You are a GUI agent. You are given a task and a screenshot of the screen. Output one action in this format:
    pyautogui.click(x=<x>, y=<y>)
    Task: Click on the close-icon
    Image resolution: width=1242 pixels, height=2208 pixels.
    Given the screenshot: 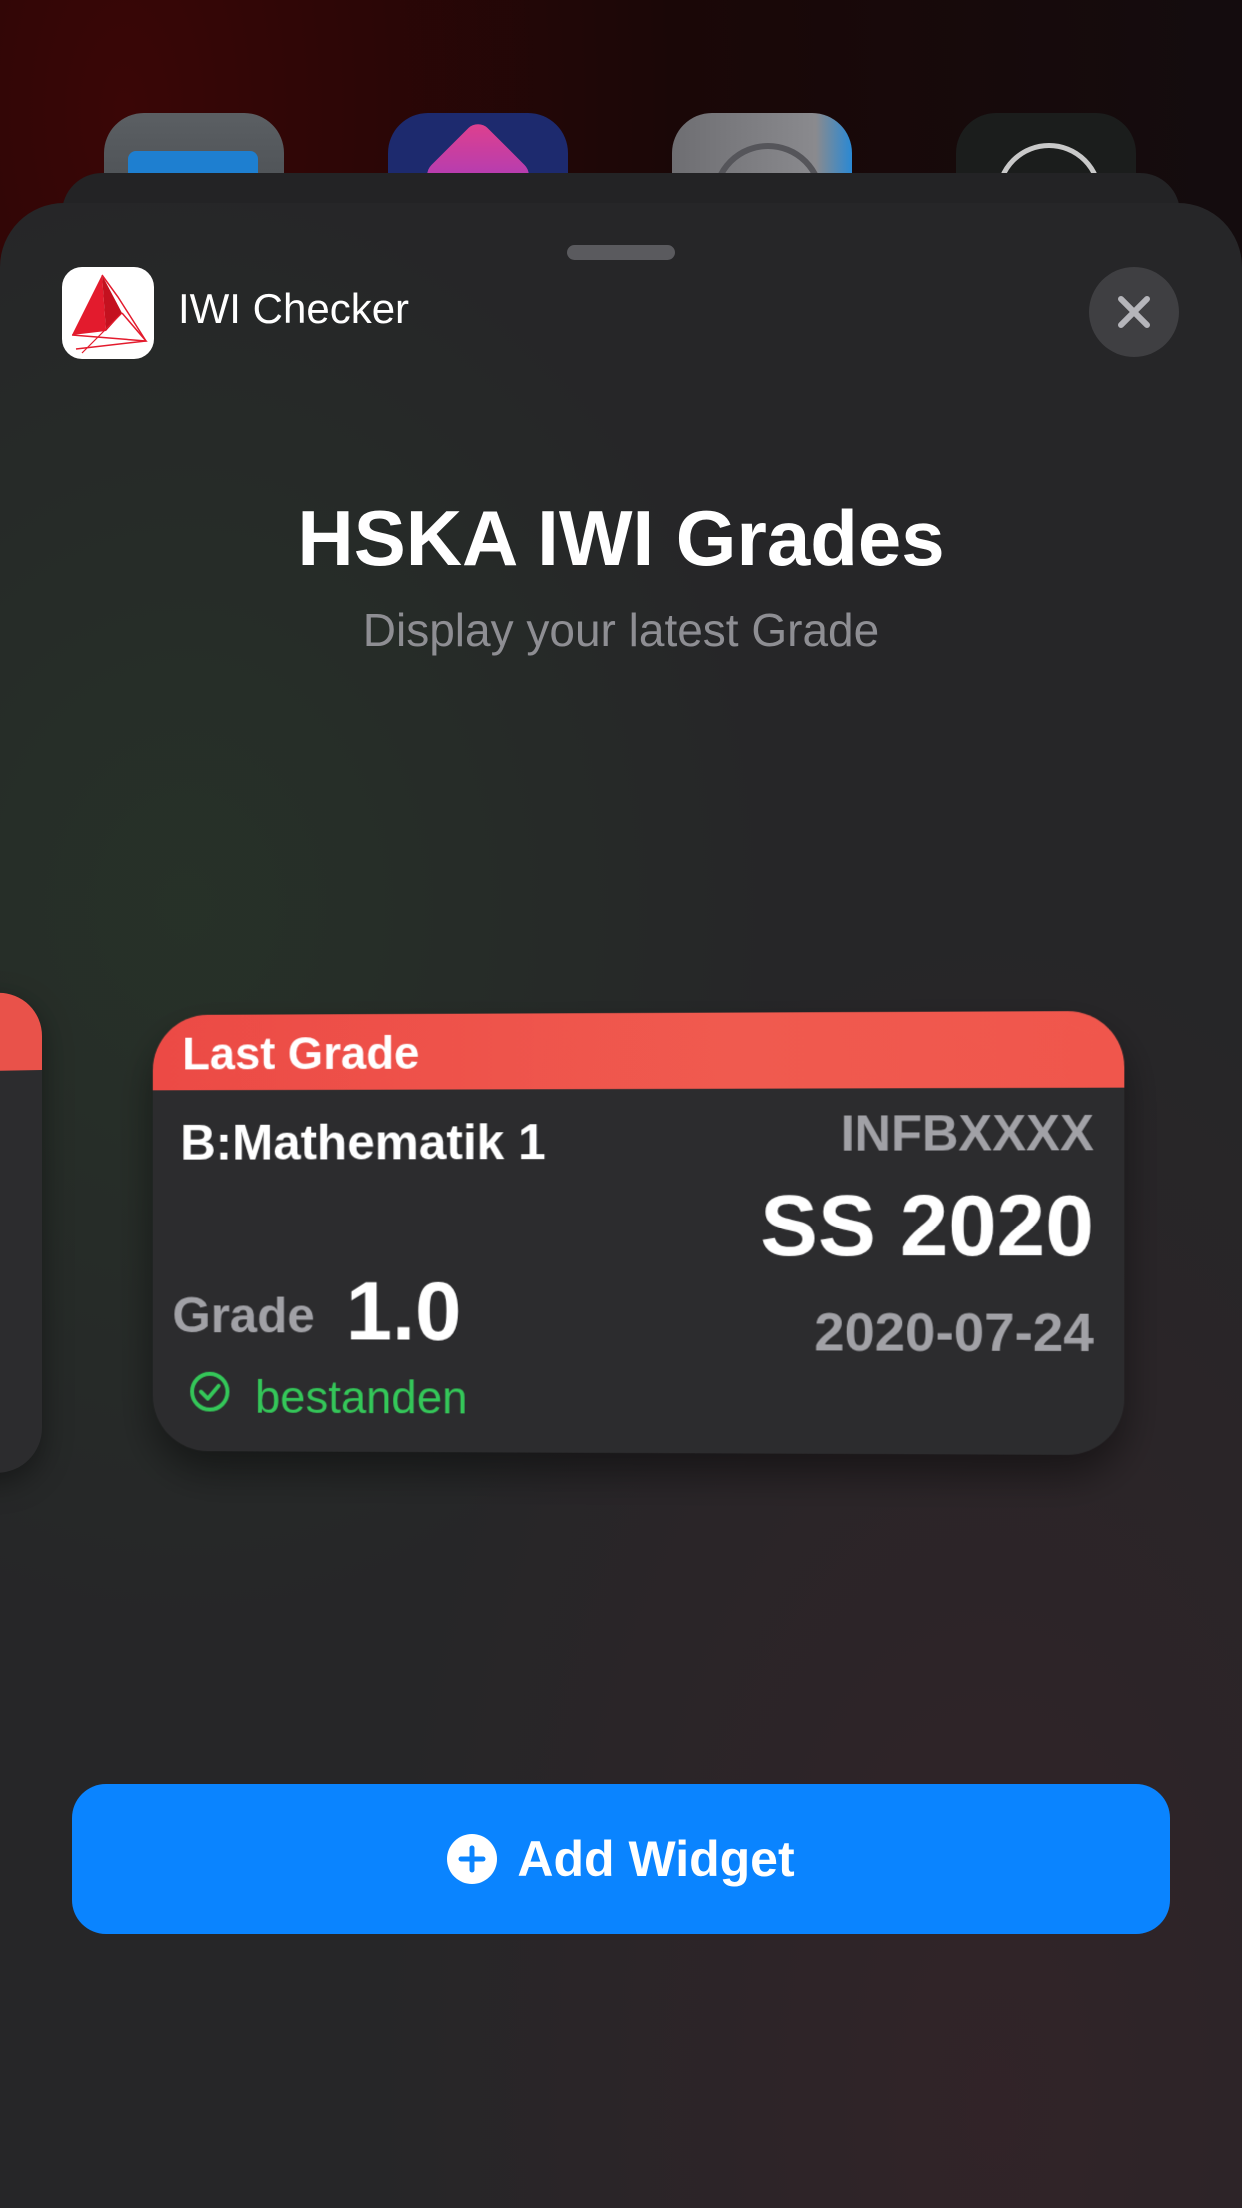 What is the action you would take?
    pyautogui.click(x=1134, y=312)
    